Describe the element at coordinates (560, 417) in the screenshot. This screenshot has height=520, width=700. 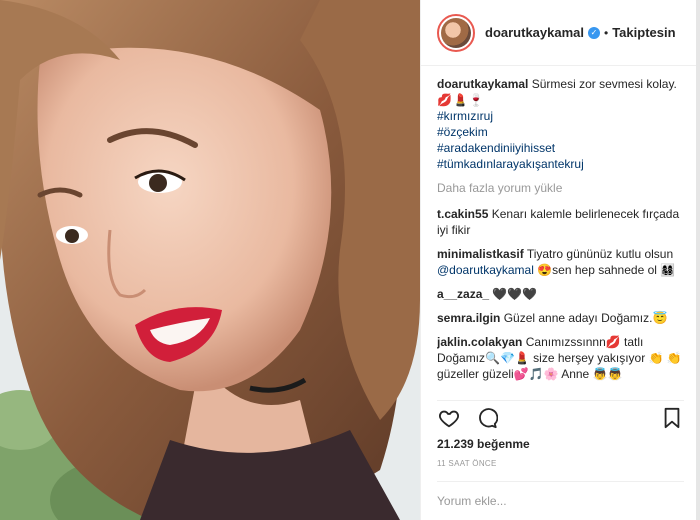
I see `action-bar` at that location.